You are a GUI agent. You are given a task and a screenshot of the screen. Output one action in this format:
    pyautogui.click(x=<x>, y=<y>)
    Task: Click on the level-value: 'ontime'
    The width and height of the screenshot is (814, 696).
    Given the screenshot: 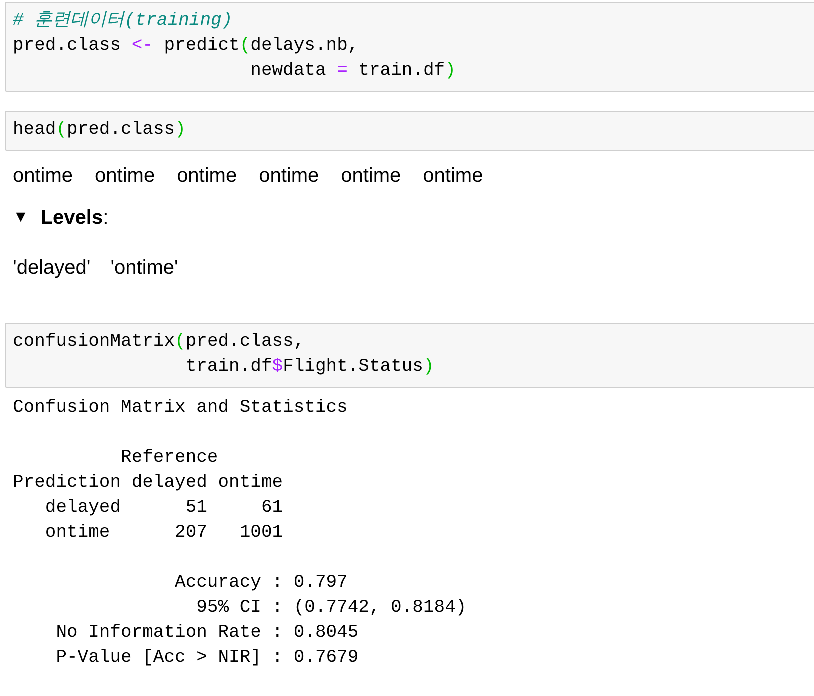 What is the action you would take?
    pyautogui.click(x=144, y=268)
    